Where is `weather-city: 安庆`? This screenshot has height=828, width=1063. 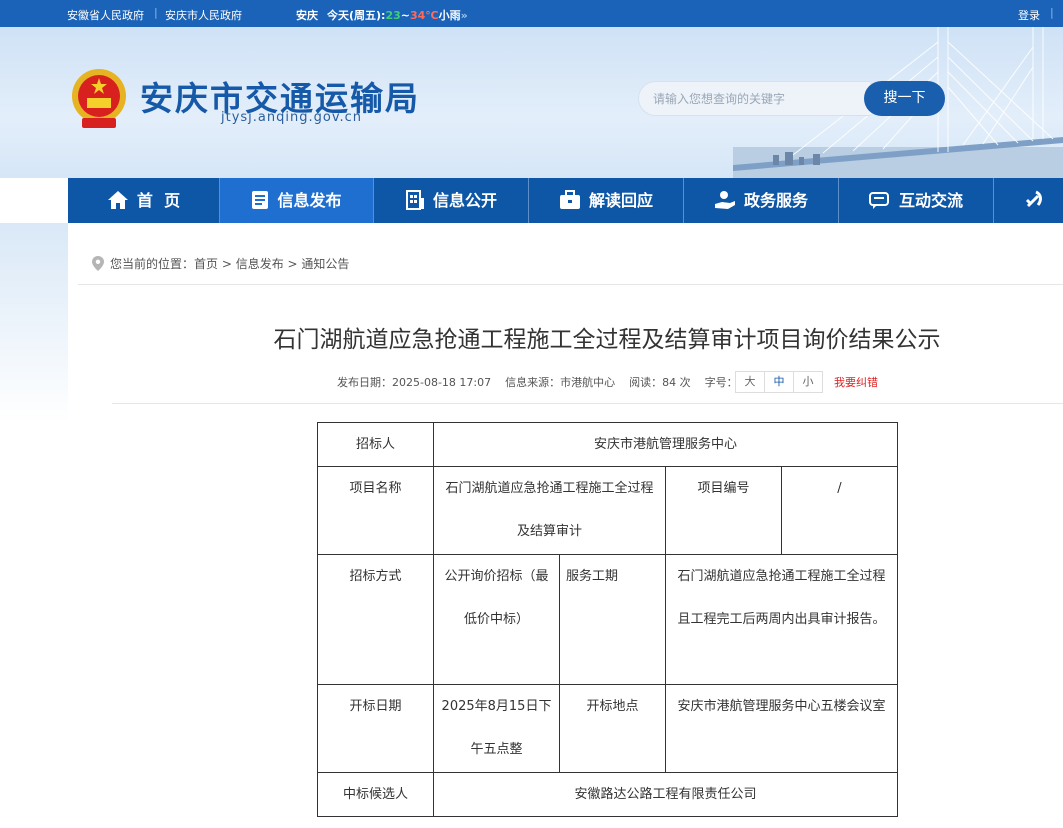 weather-city: 安庆 is located at coordinates (307, 15).